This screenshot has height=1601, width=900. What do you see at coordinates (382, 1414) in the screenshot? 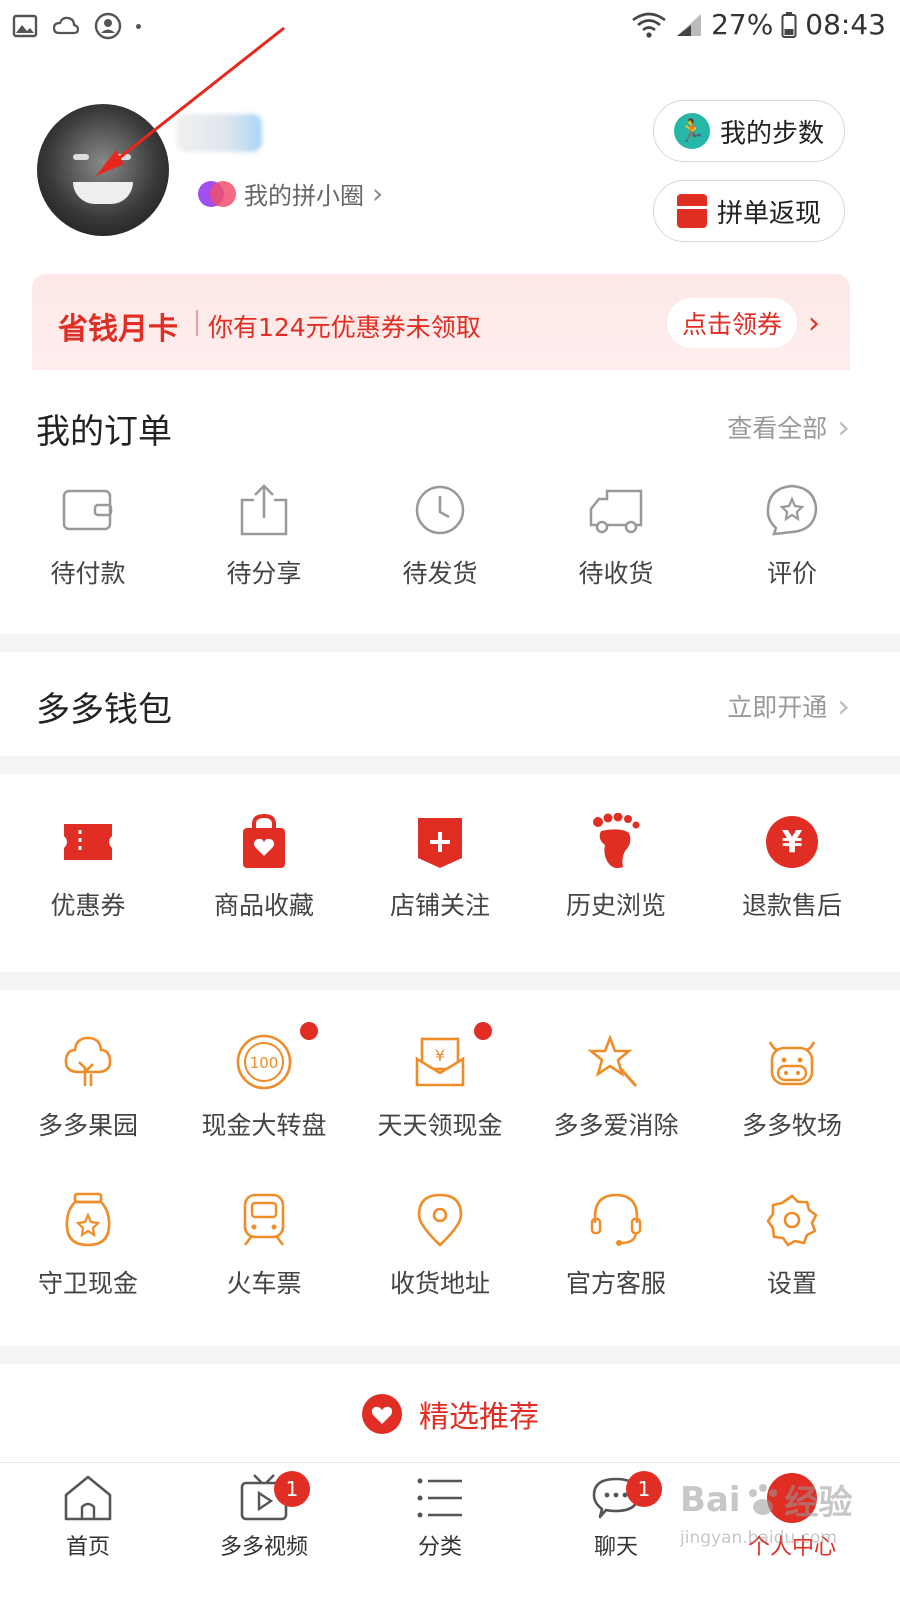
I see `heart-badge-icon` at bounding box center [382, 1414].